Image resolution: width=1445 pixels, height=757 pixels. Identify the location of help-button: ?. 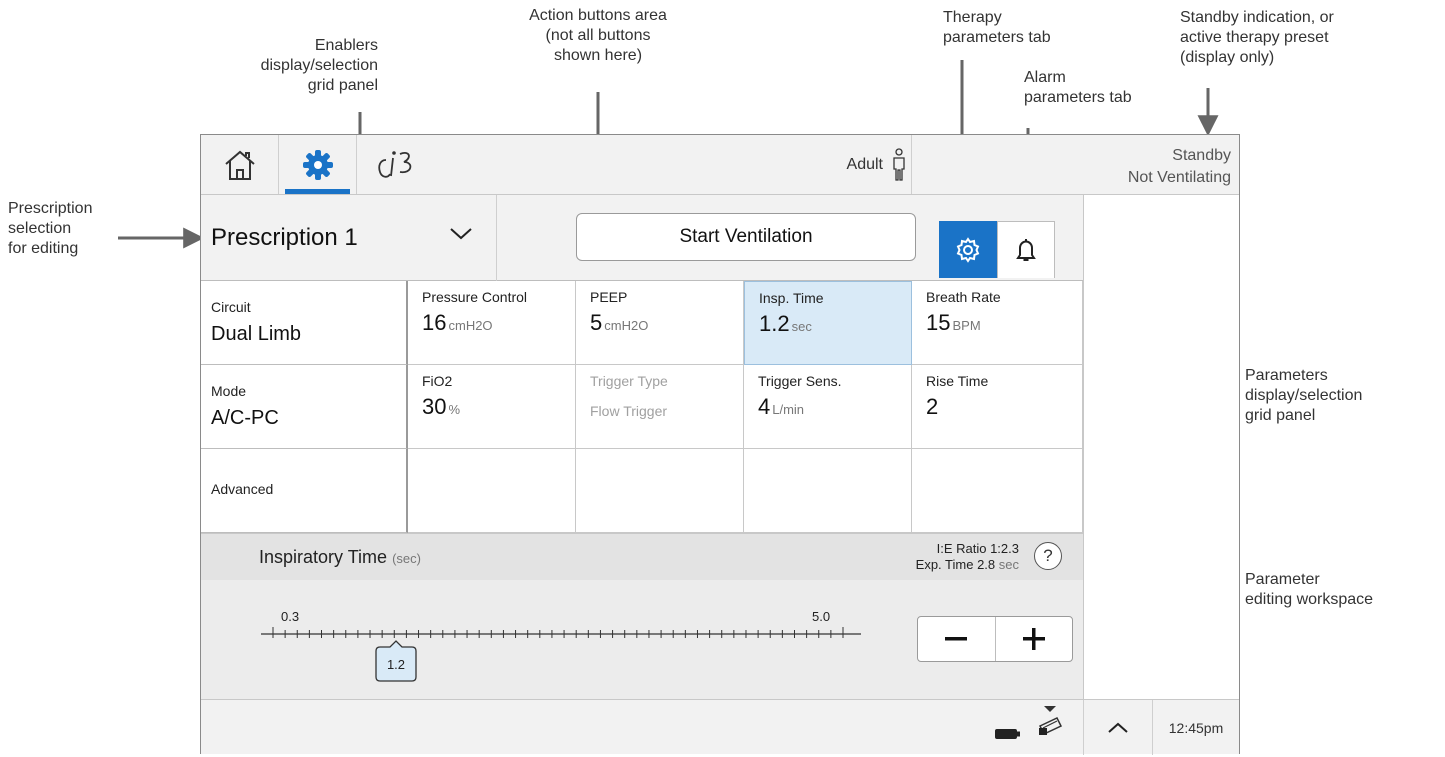
(1048, 556).